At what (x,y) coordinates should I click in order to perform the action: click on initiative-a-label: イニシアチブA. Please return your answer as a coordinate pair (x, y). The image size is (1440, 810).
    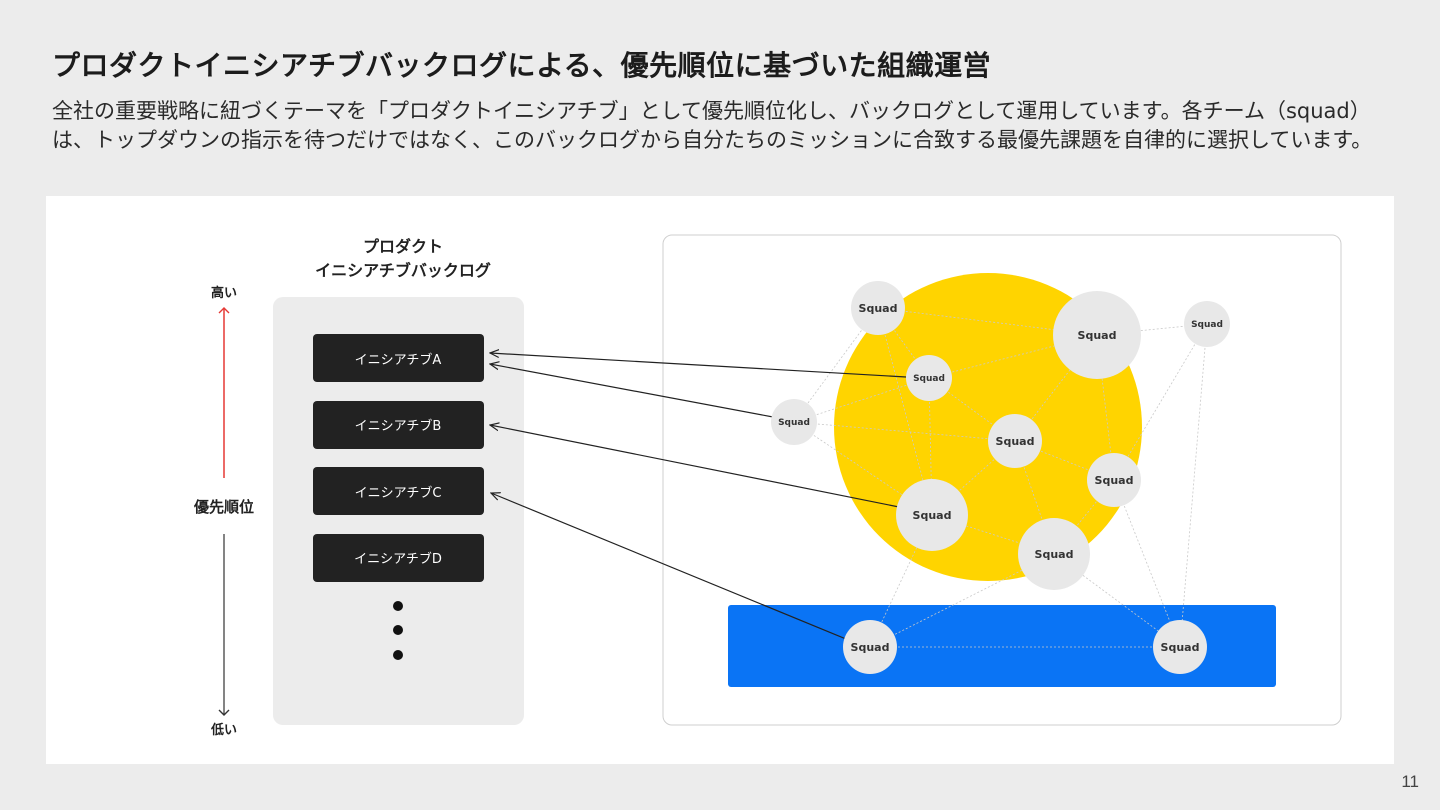
    Looking at the image, I should click on (398, 360).